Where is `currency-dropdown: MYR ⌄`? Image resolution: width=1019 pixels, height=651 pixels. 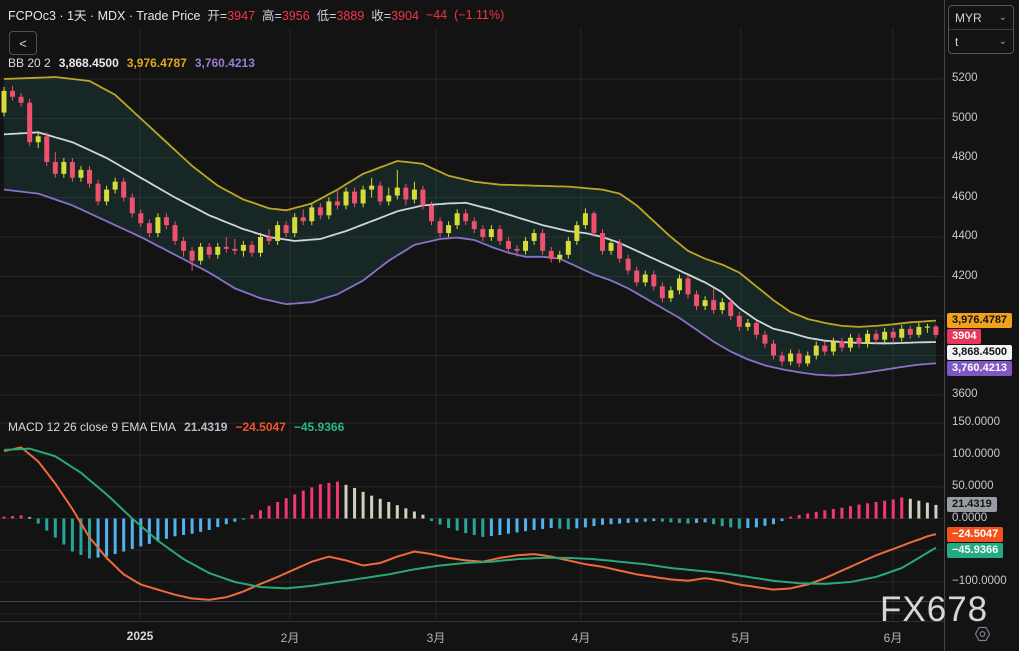 currency-dropdown: MYR ⌄ is located at coordinates (981, 17).